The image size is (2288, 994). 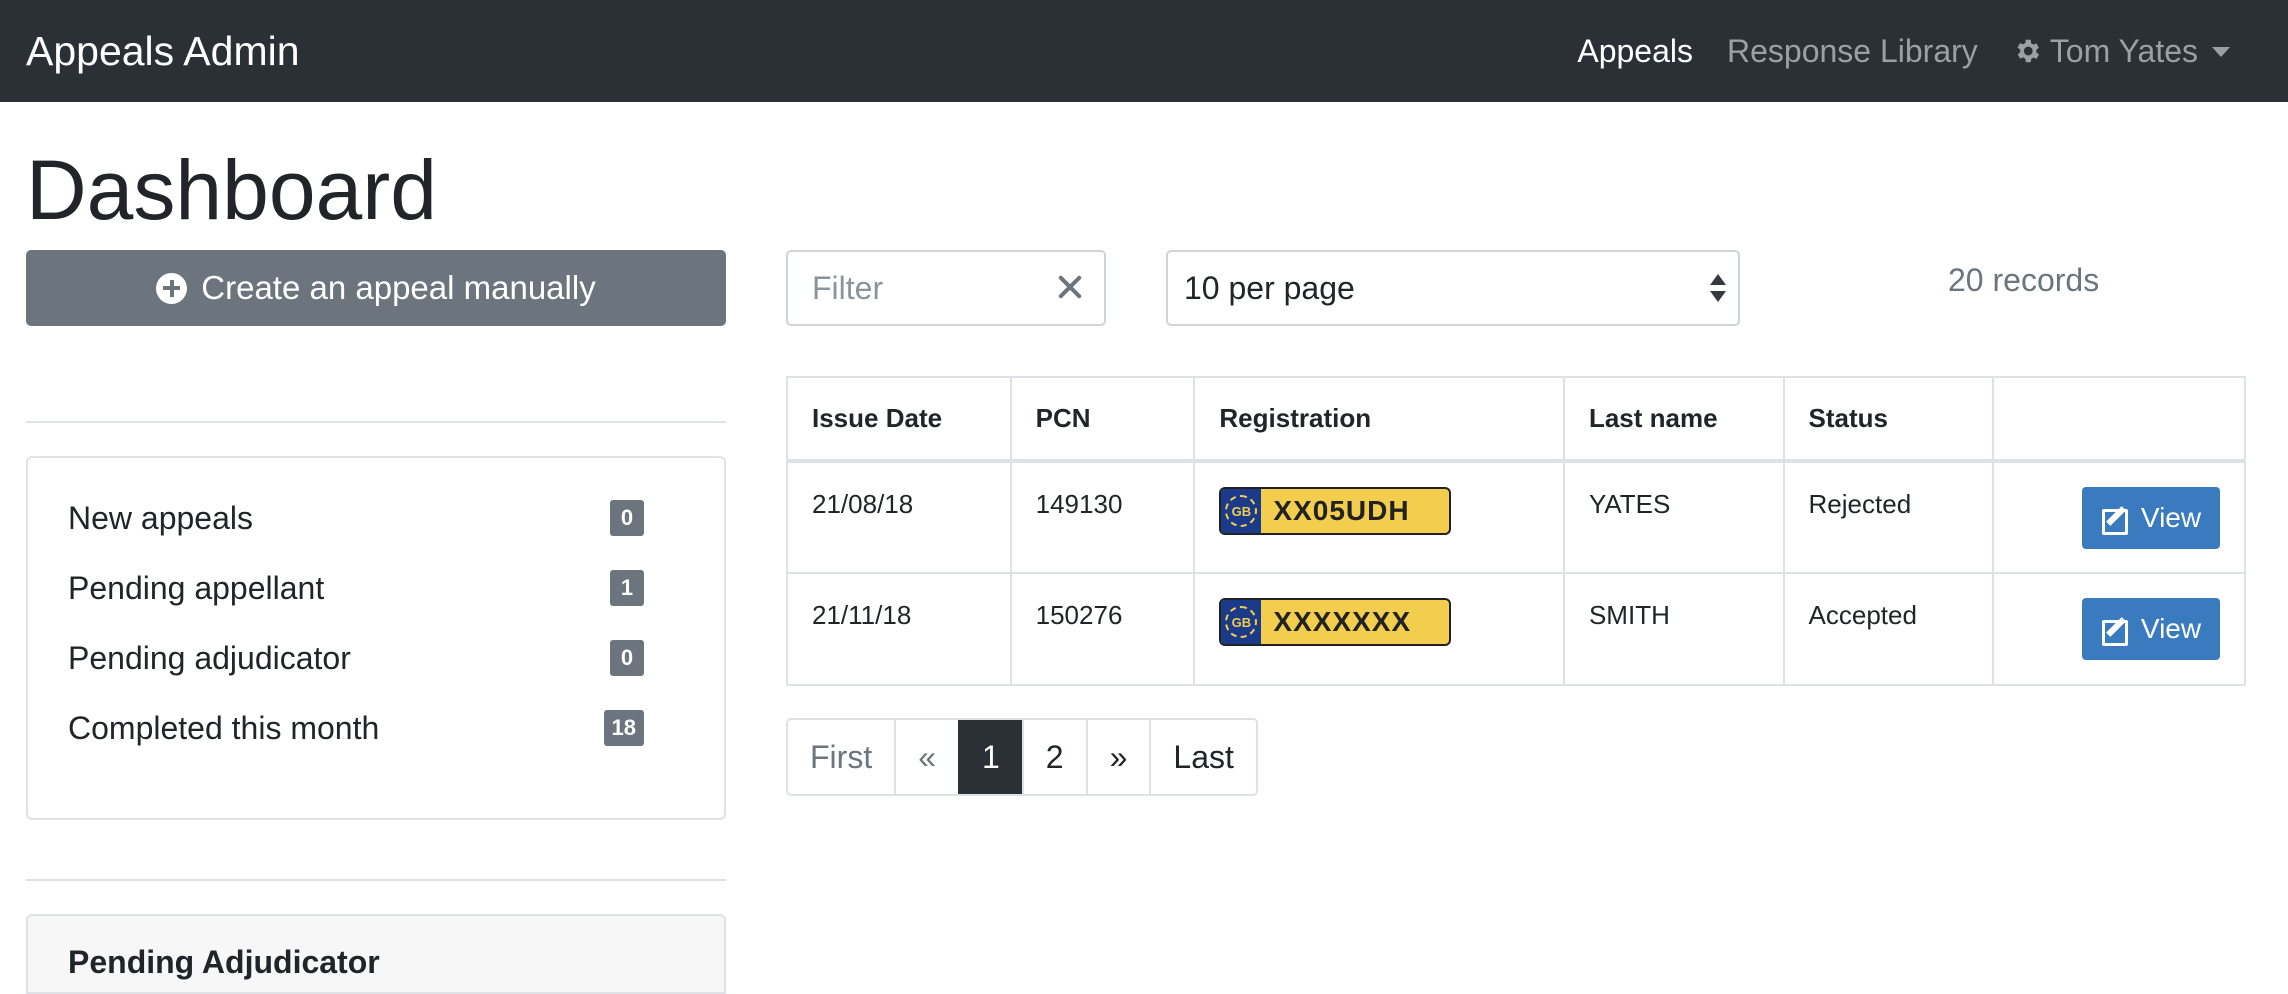 What do you see at coordinates (160, 517) in the screenshot?
I see `stat-label: New appeals` at bounding box center [160, 517].